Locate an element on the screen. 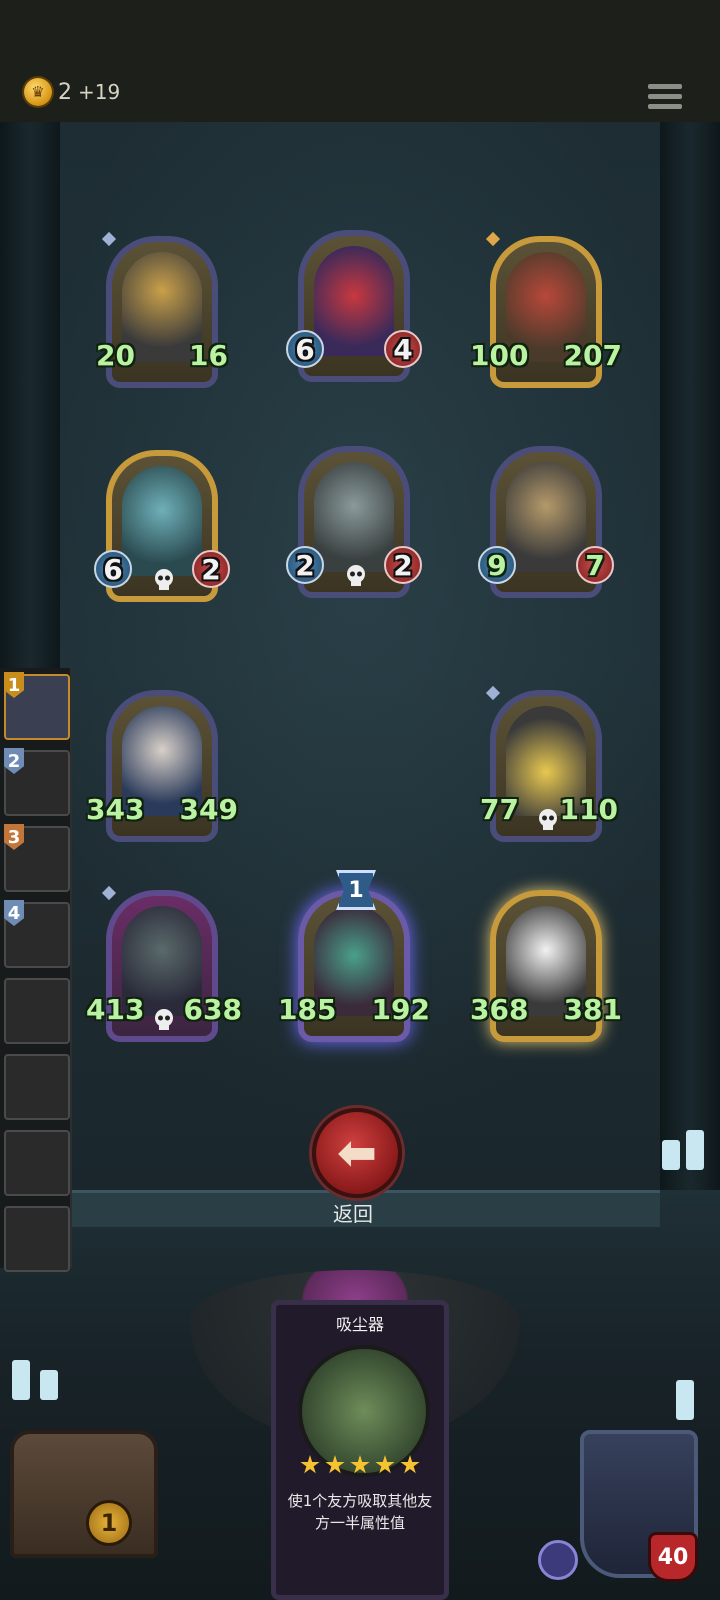 Image resolution: width=720 pixels, height=1600 pixels. gold-income: +19 is located at coordinates (99, 92).